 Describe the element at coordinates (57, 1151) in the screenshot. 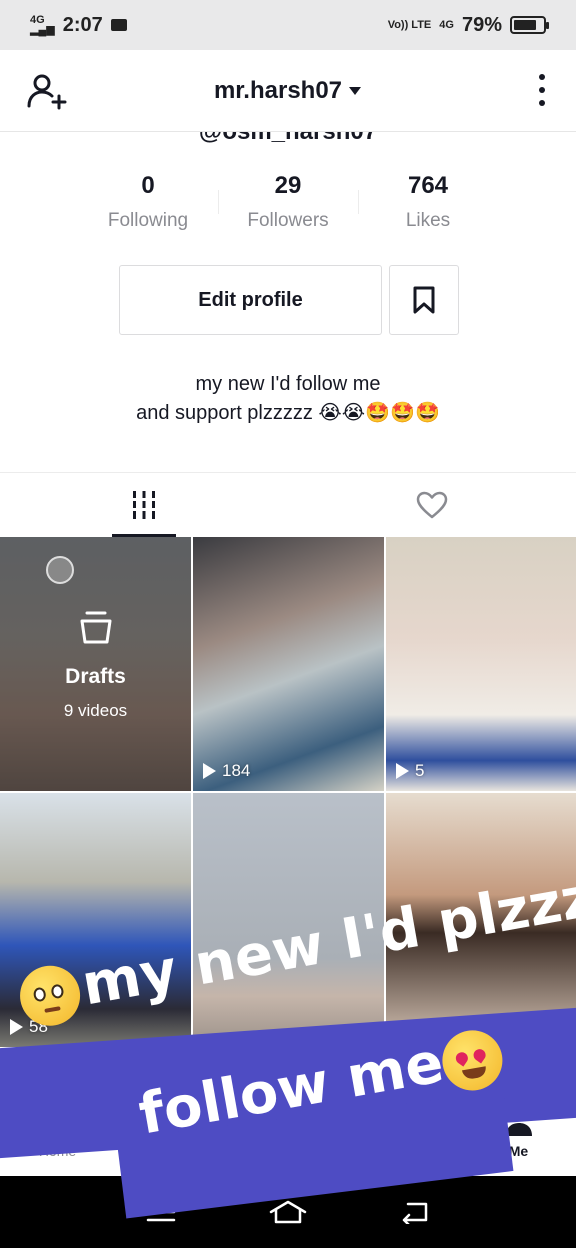

I see `nav-home-label: Home` at that location.